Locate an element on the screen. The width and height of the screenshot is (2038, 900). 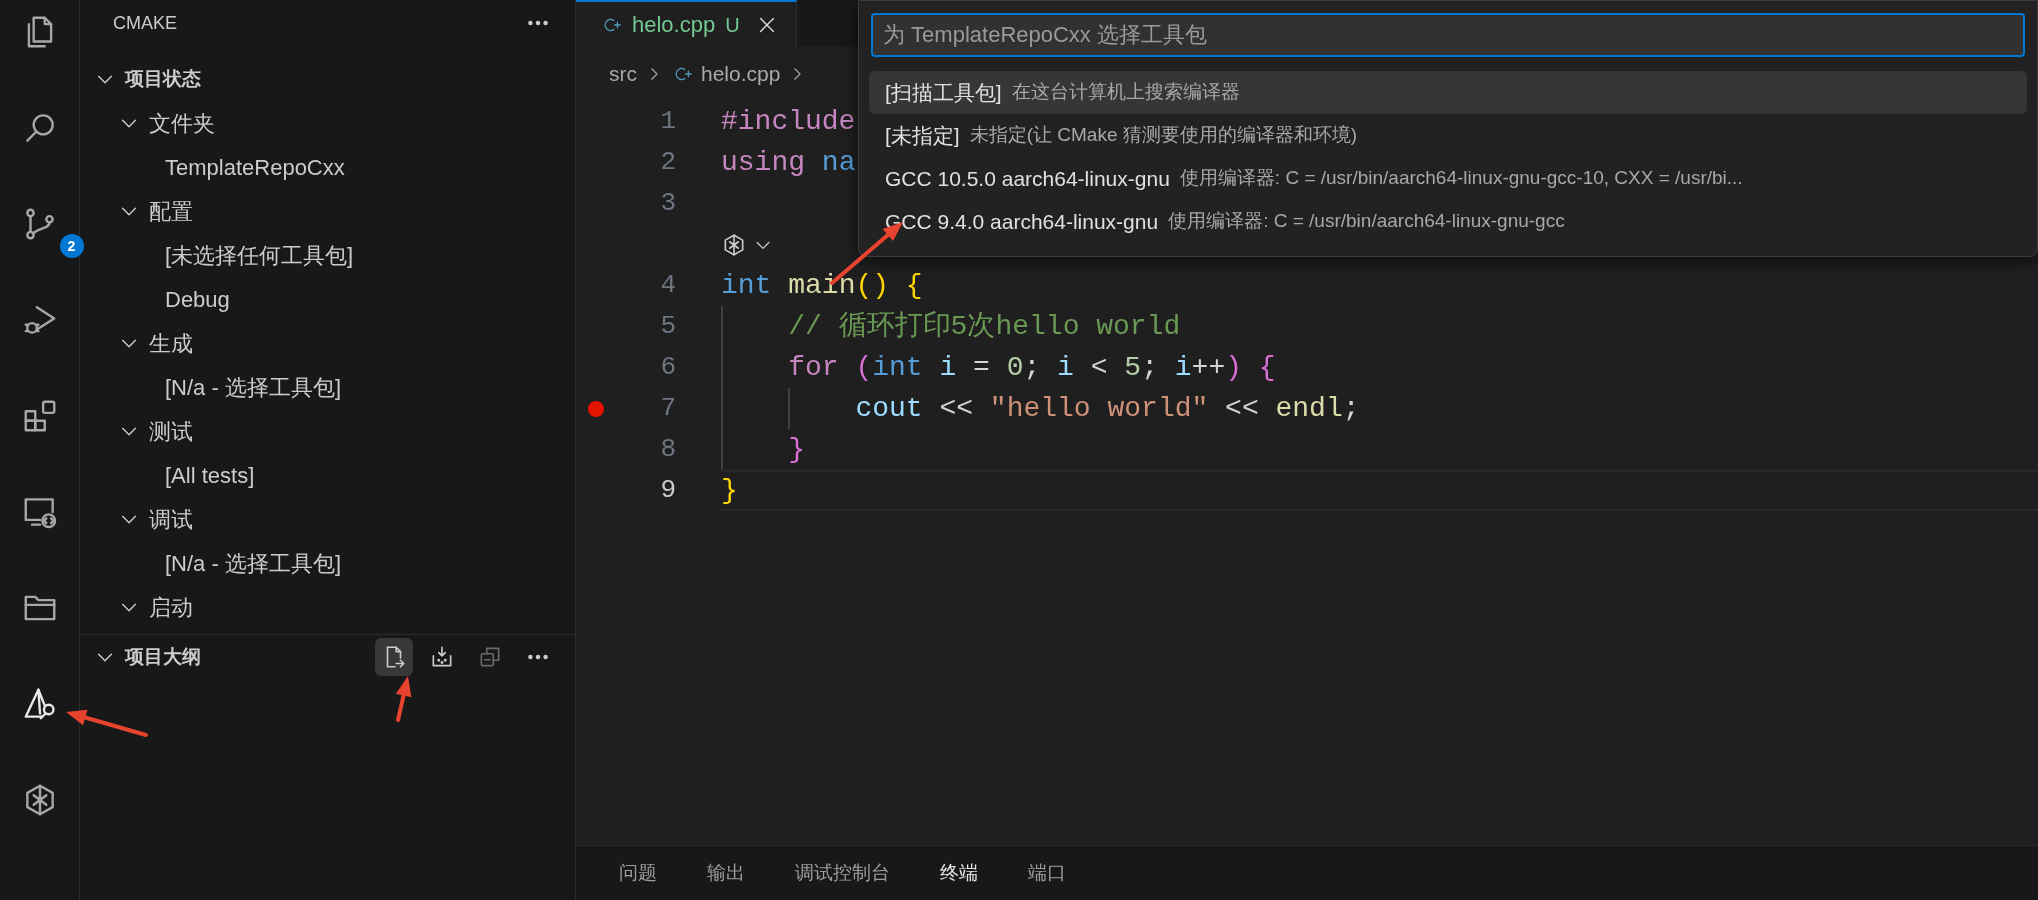
sidebar-title: CMAKE is located at coordinates (145, 23).